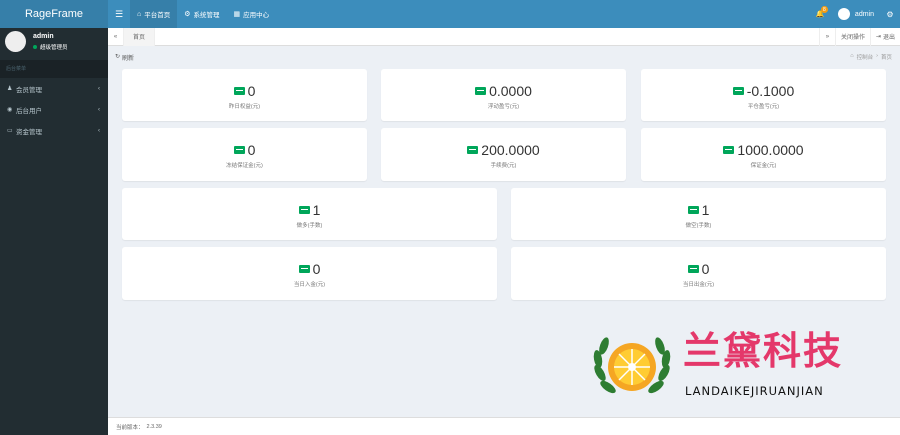 The width and height of the screenshot is (900, 435). I want to click on online-dot-icon, so click(35, 47).